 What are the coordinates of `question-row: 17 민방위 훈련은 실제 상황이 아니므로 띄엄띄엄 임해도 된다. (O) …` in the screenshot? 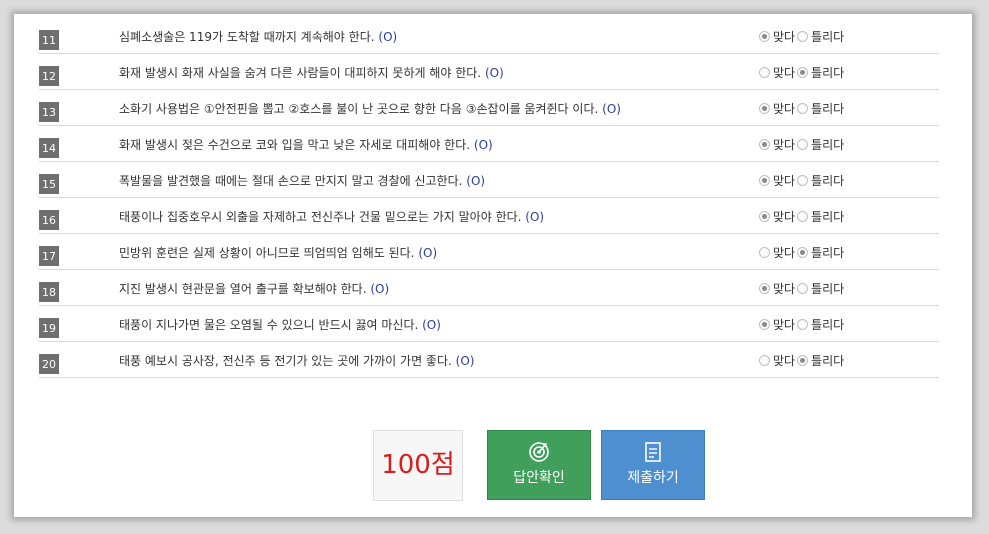 It's located at (489, 252).